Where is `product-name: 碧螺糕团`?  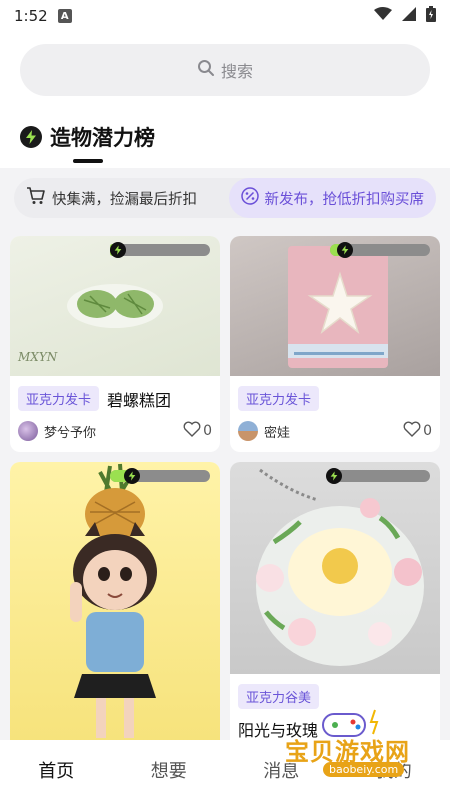
product-name: 碧螺糕团 is located at coordinates (139, 400).